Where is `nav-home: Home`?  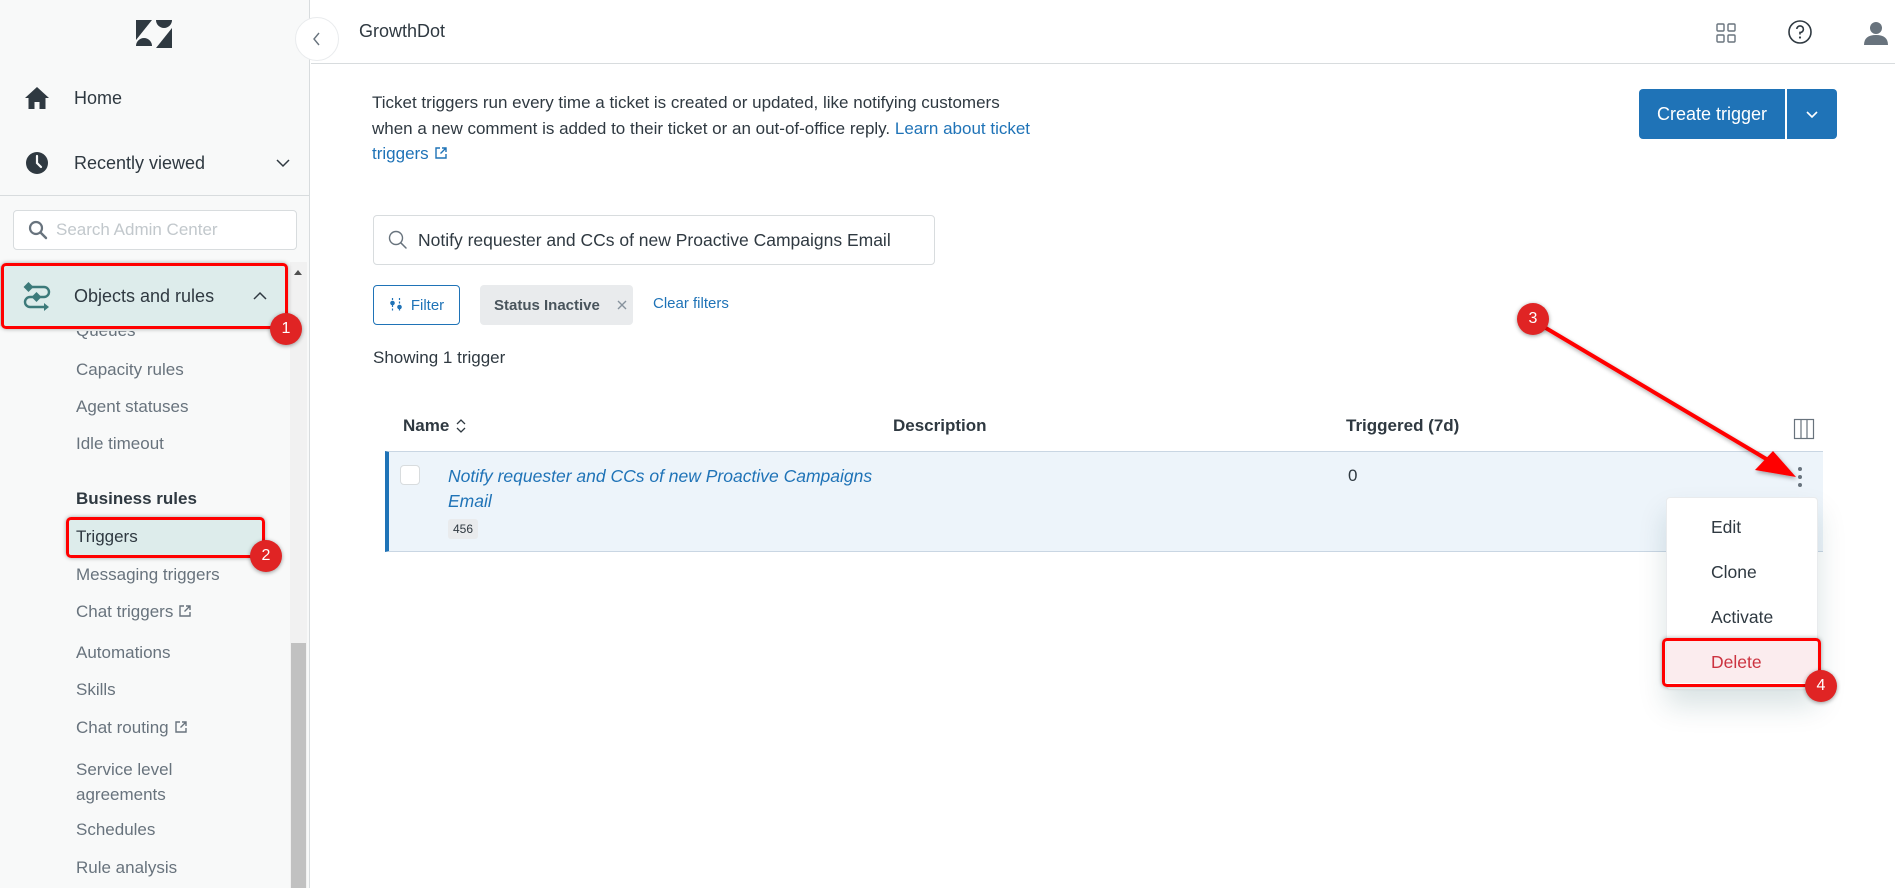
nav-home: Home is located at coordinates (154, 98).